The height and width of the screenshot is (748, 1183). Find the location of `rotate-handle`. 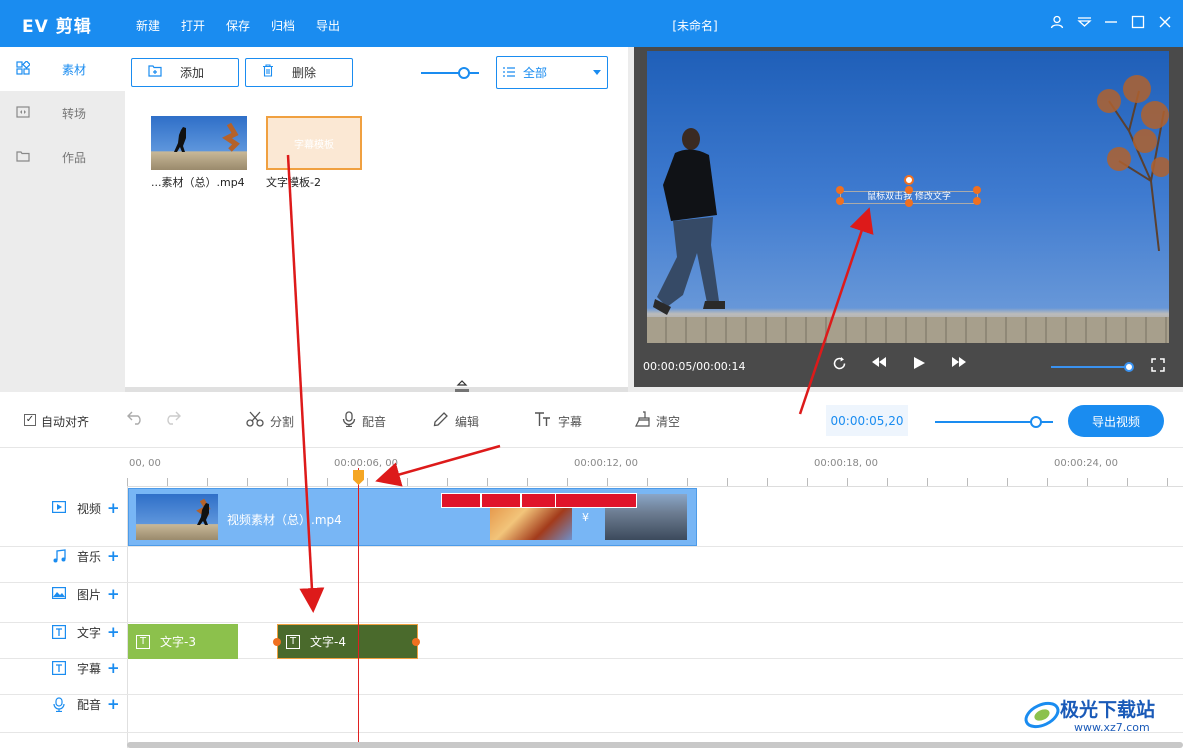

rotate-handle is located at coordinates (909, 180).